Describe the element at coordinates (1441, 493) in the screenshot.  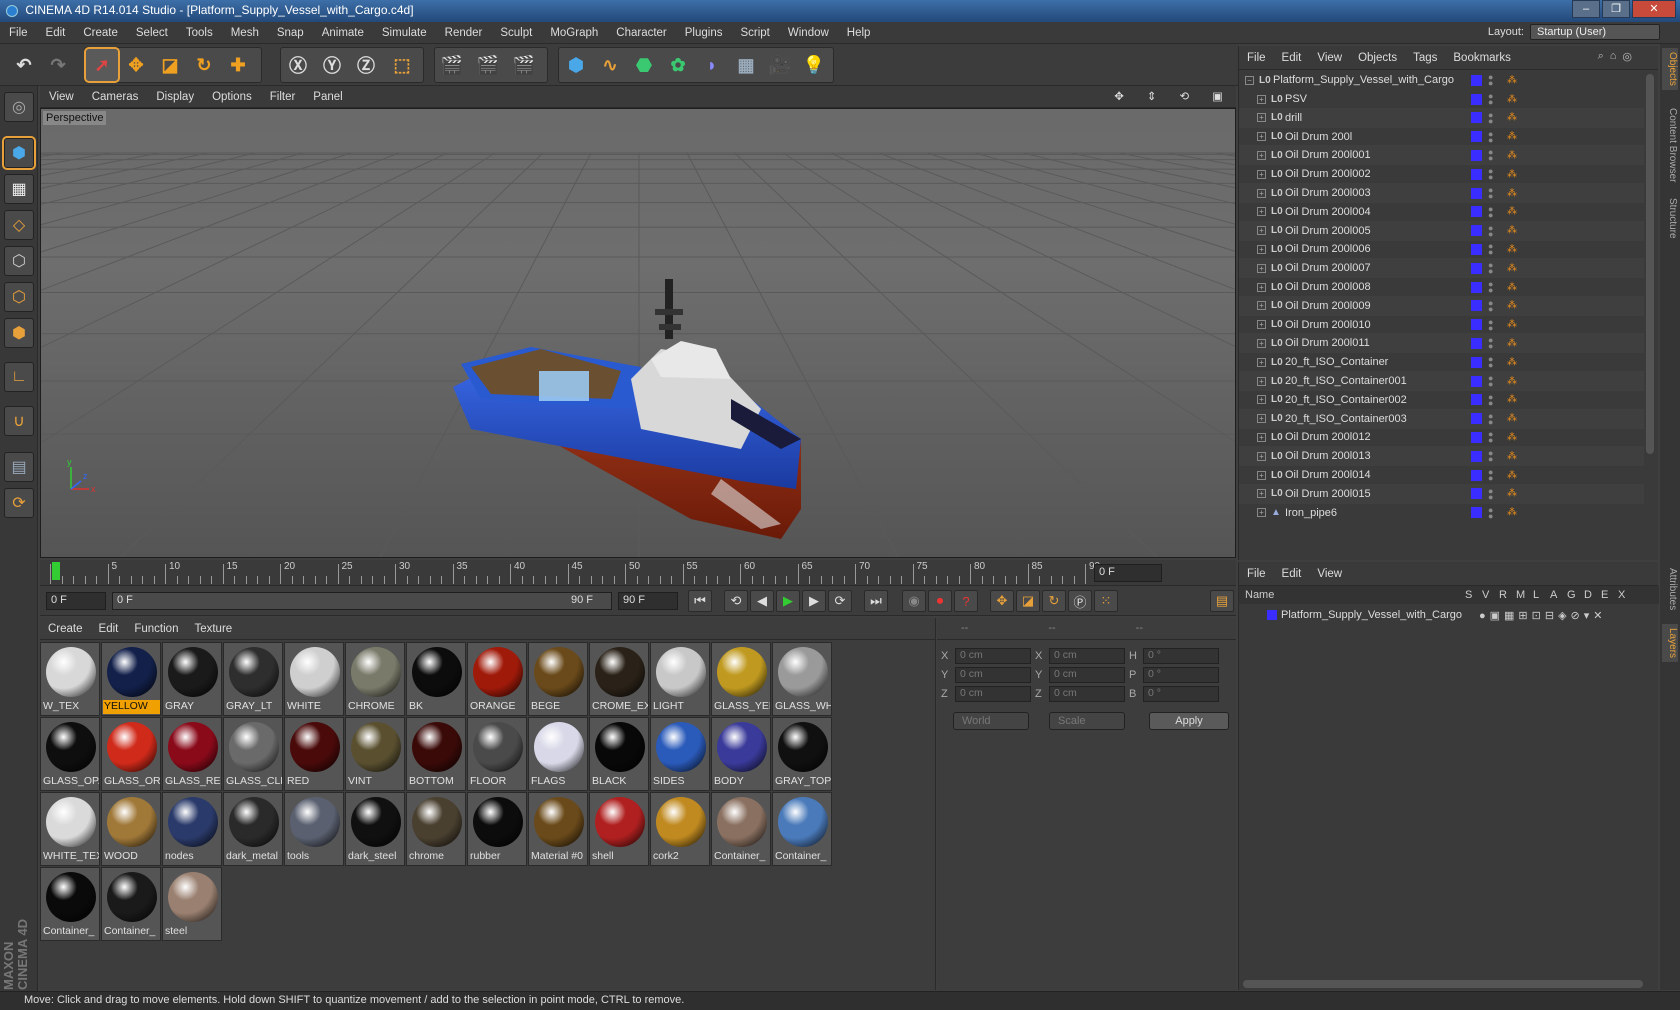
I see `object-row: + L0 Oil Drum 200l015 ● ● ⁂` at that location.